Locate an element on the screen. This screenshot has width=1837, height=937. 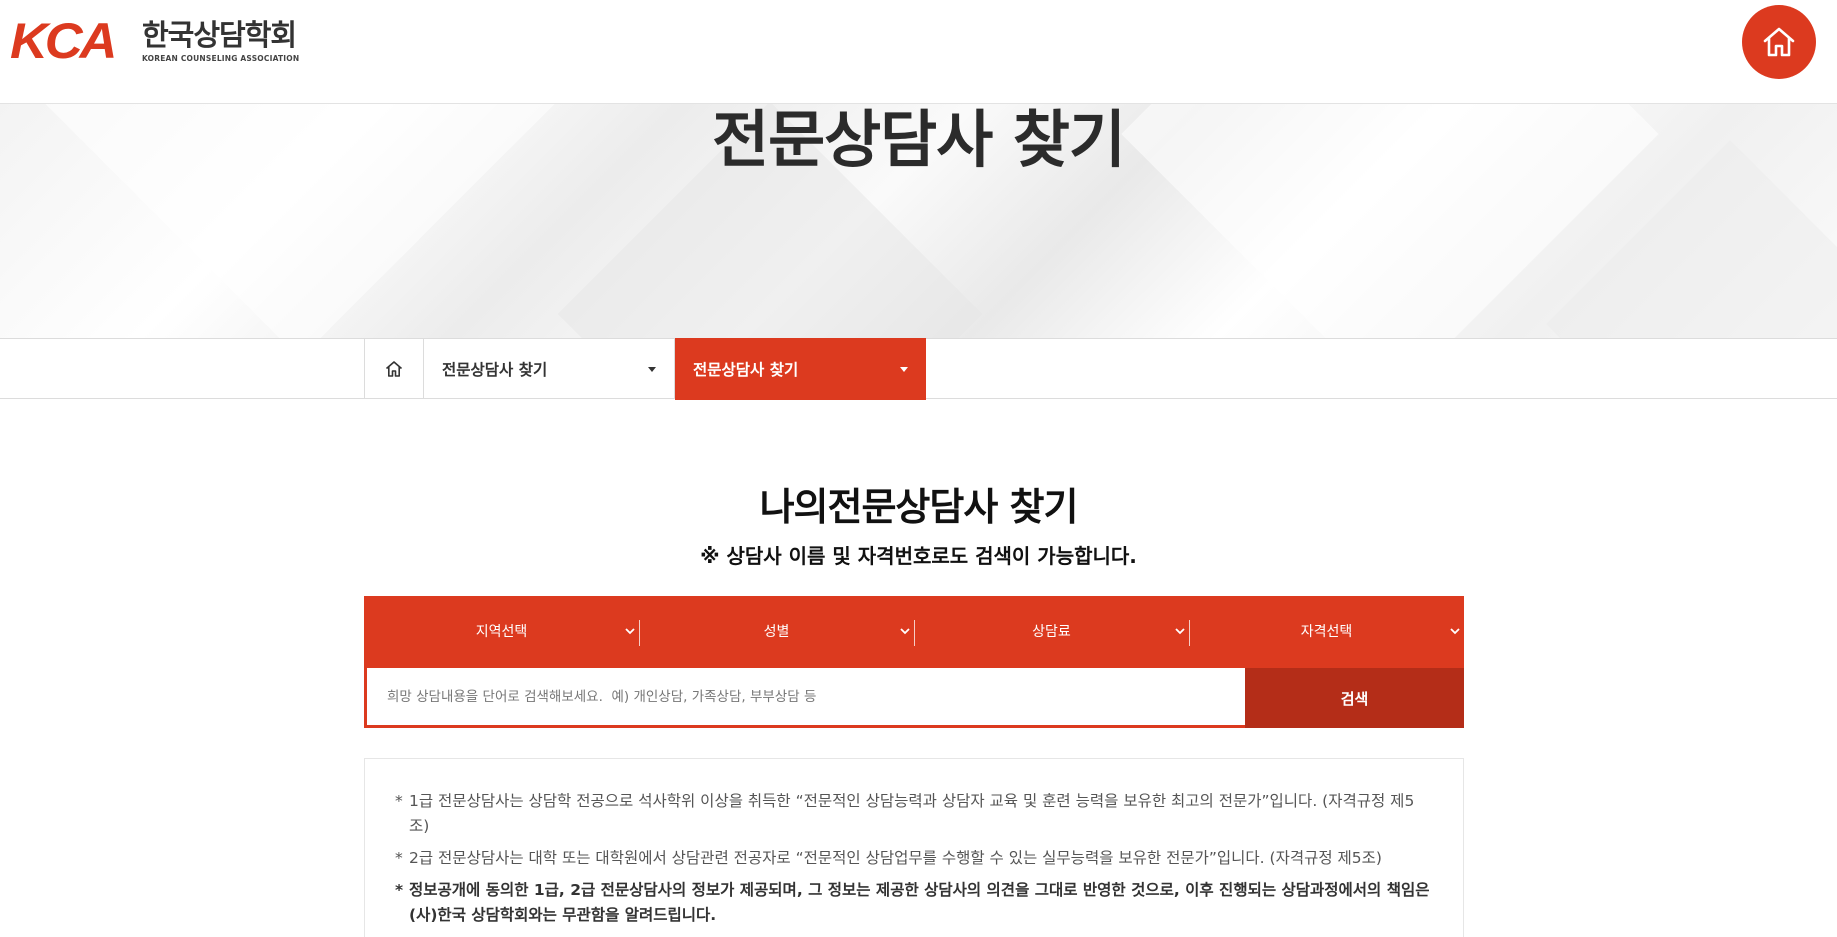
logo-text: 한국상담학회 KOREAN COUNSELING ASSOCIATION is located at coordinates (220, 40).